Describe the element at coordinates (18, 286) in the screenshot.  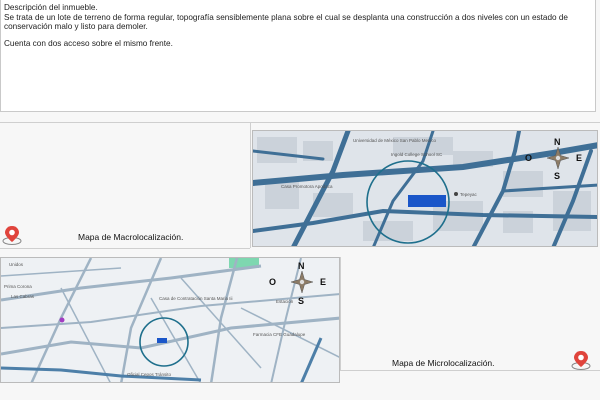
I see `map-label: Prima Corona` at that location.